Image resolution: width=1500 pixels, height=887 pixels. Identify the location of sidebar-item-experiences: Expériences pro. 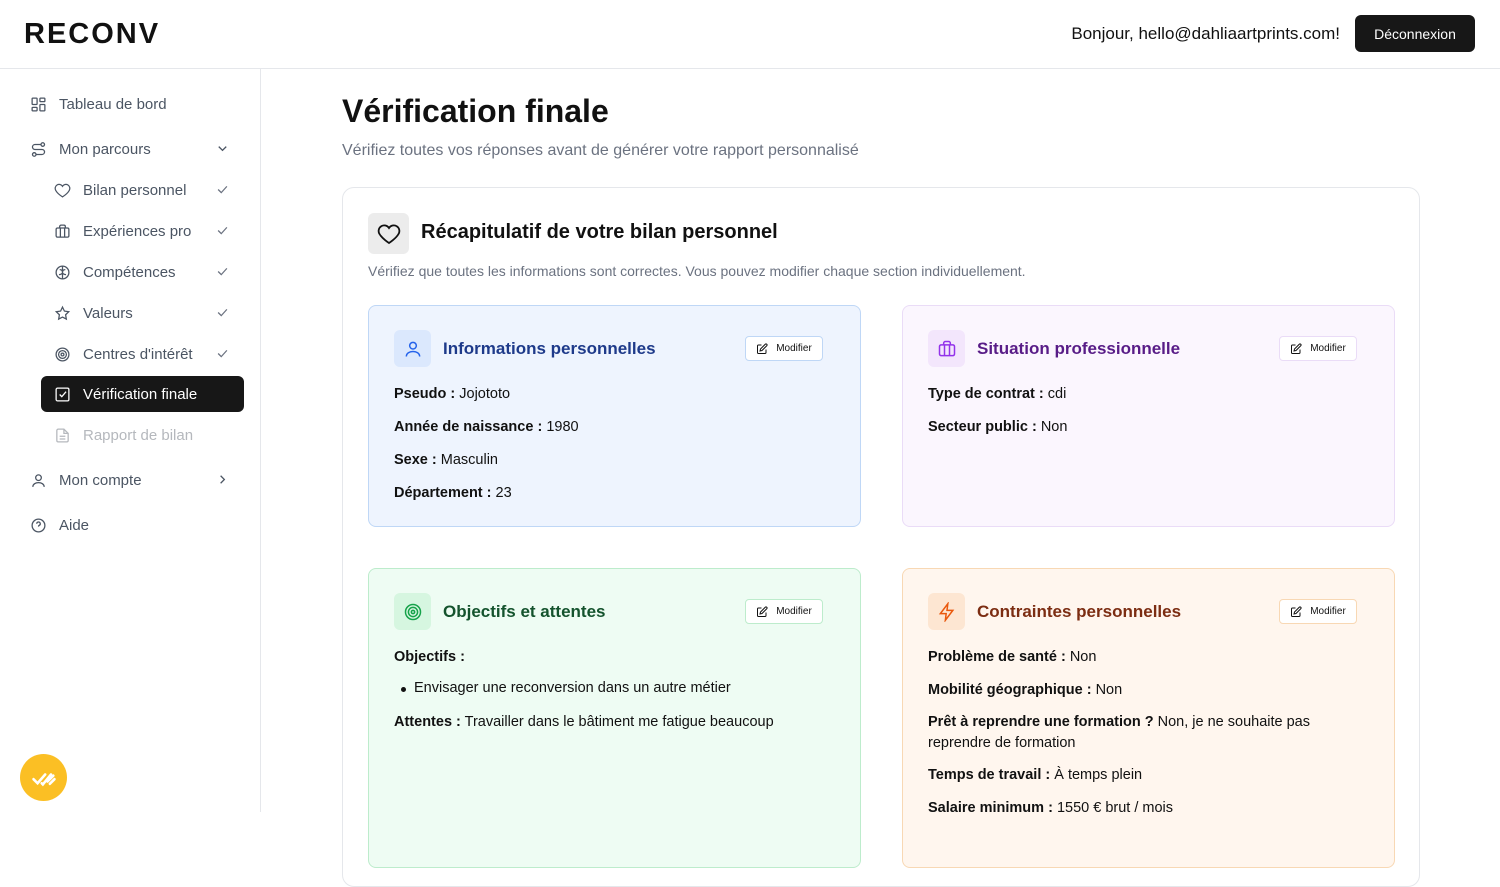
(149, 231).